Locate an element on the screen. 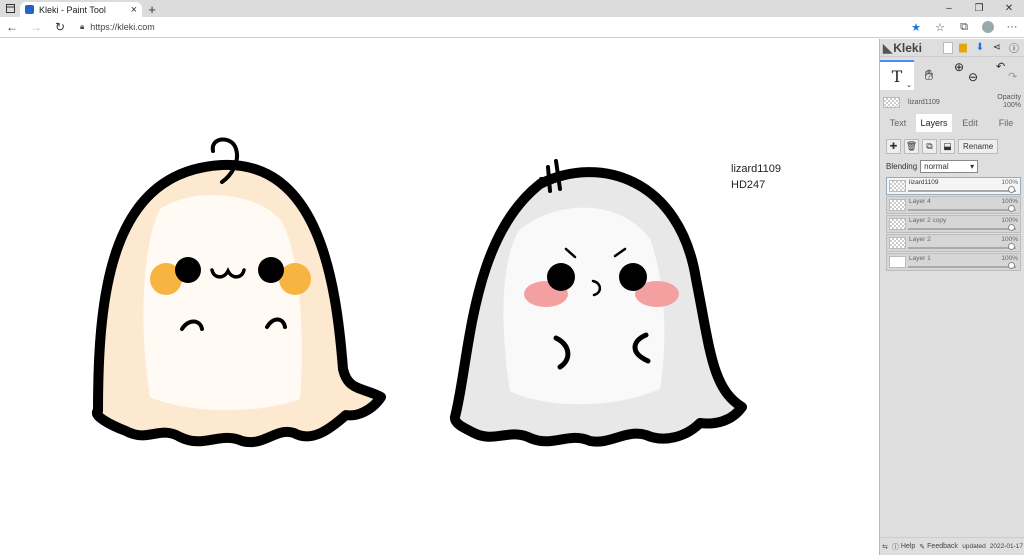 The width and height of the screenshot is (1024, 555). brand-name: Kleki is located at coordinates (907, 47).